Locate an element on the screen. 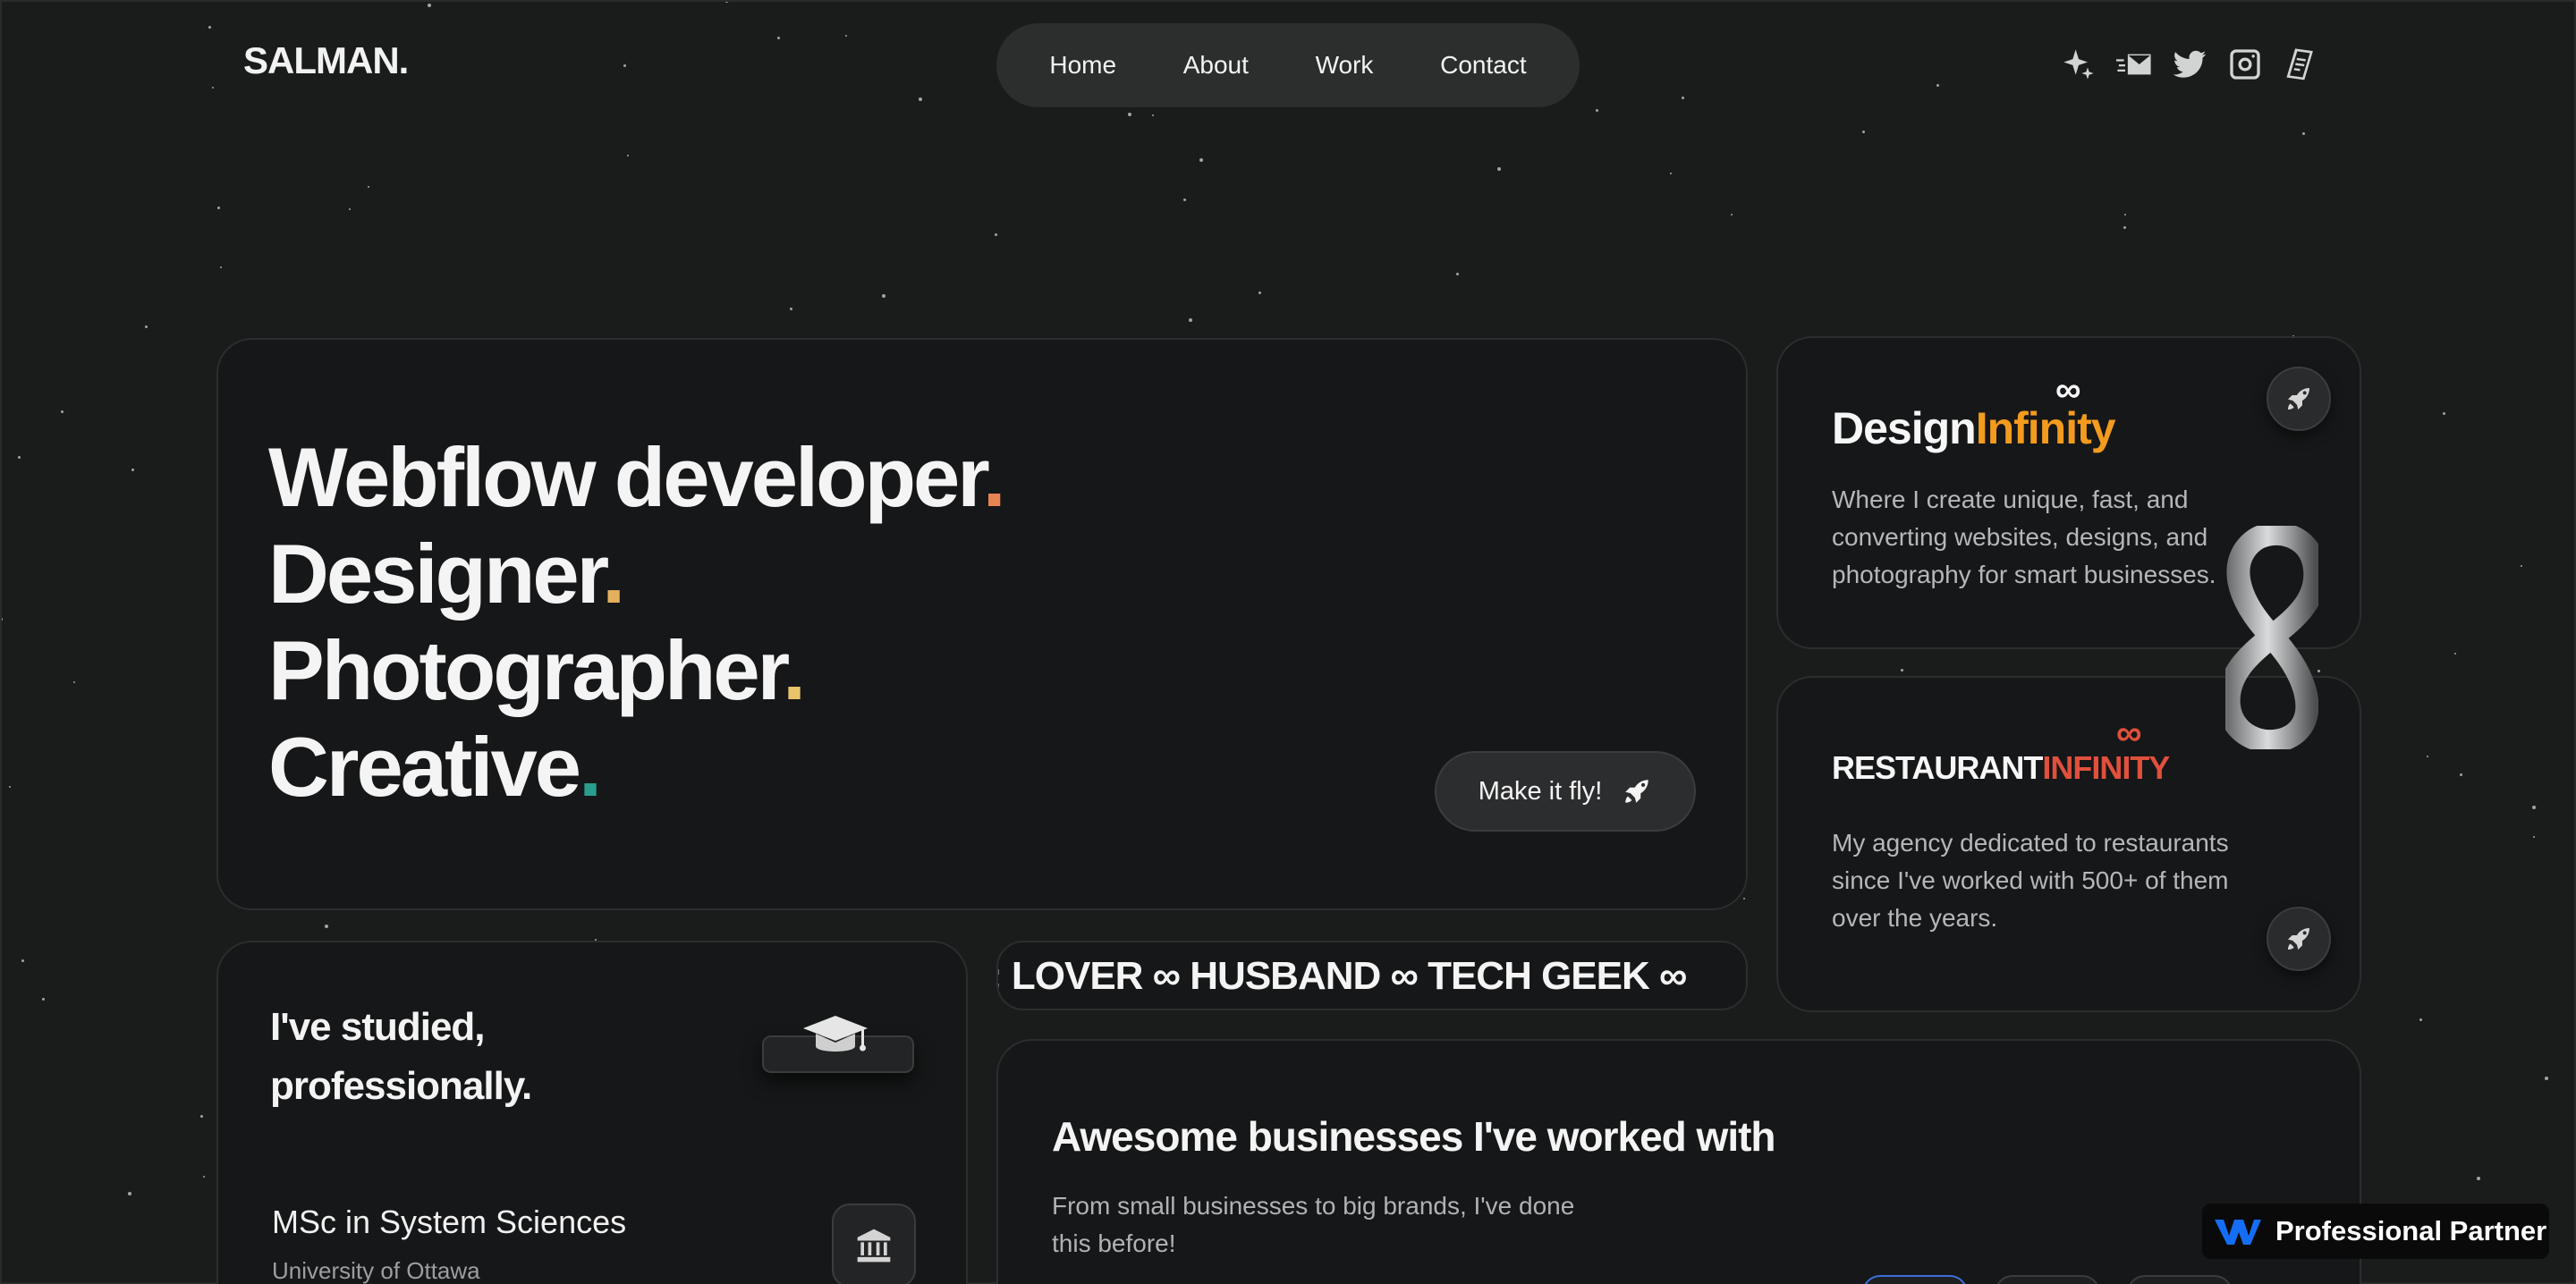 The height and width of the screenshot is (1284, 2576). make-it-fly-button: Make it fly! is located at coordinates (1565, 791).